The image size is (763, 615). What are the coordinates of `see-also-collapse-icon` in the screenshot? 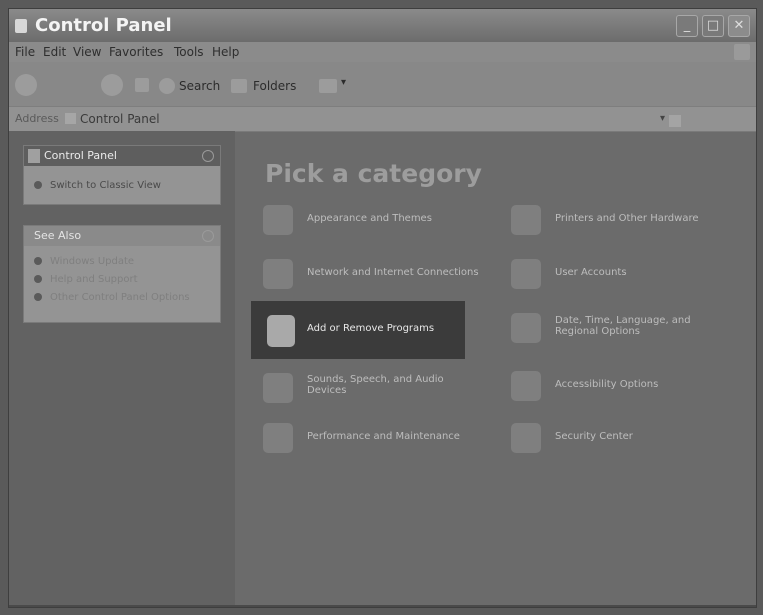 It's located at (208, 236).